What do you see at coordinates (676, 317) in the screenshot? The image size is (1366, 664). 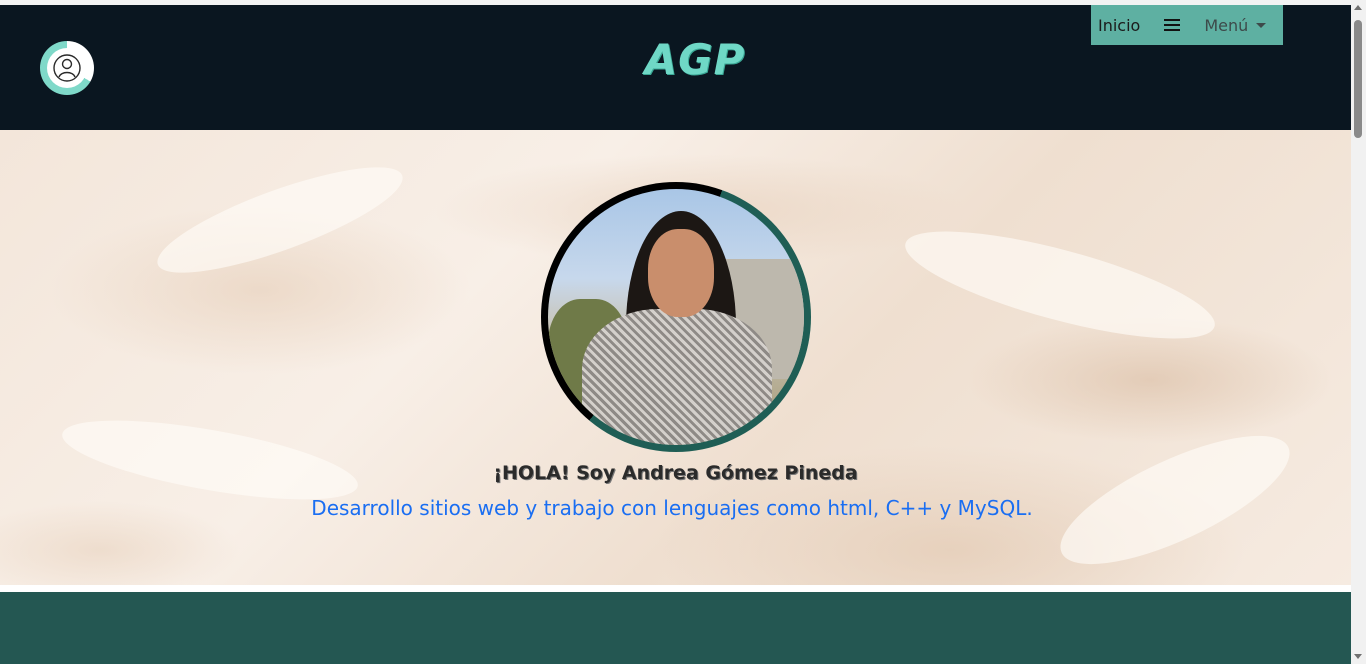 I see `profile-photo` at bounding box center [676, 317].